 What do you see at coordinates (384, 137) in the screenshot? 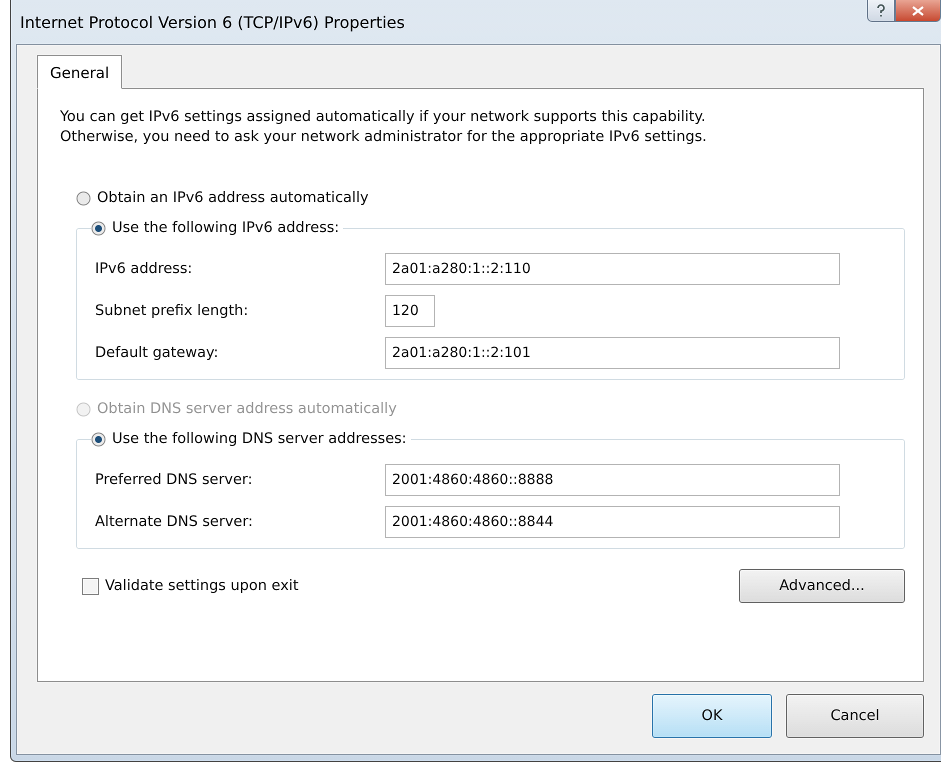
I see `description-text: Otherwise, you need to ask your network administrator for the appropriate IPv6 settings.` at bounding box center [384, 137].